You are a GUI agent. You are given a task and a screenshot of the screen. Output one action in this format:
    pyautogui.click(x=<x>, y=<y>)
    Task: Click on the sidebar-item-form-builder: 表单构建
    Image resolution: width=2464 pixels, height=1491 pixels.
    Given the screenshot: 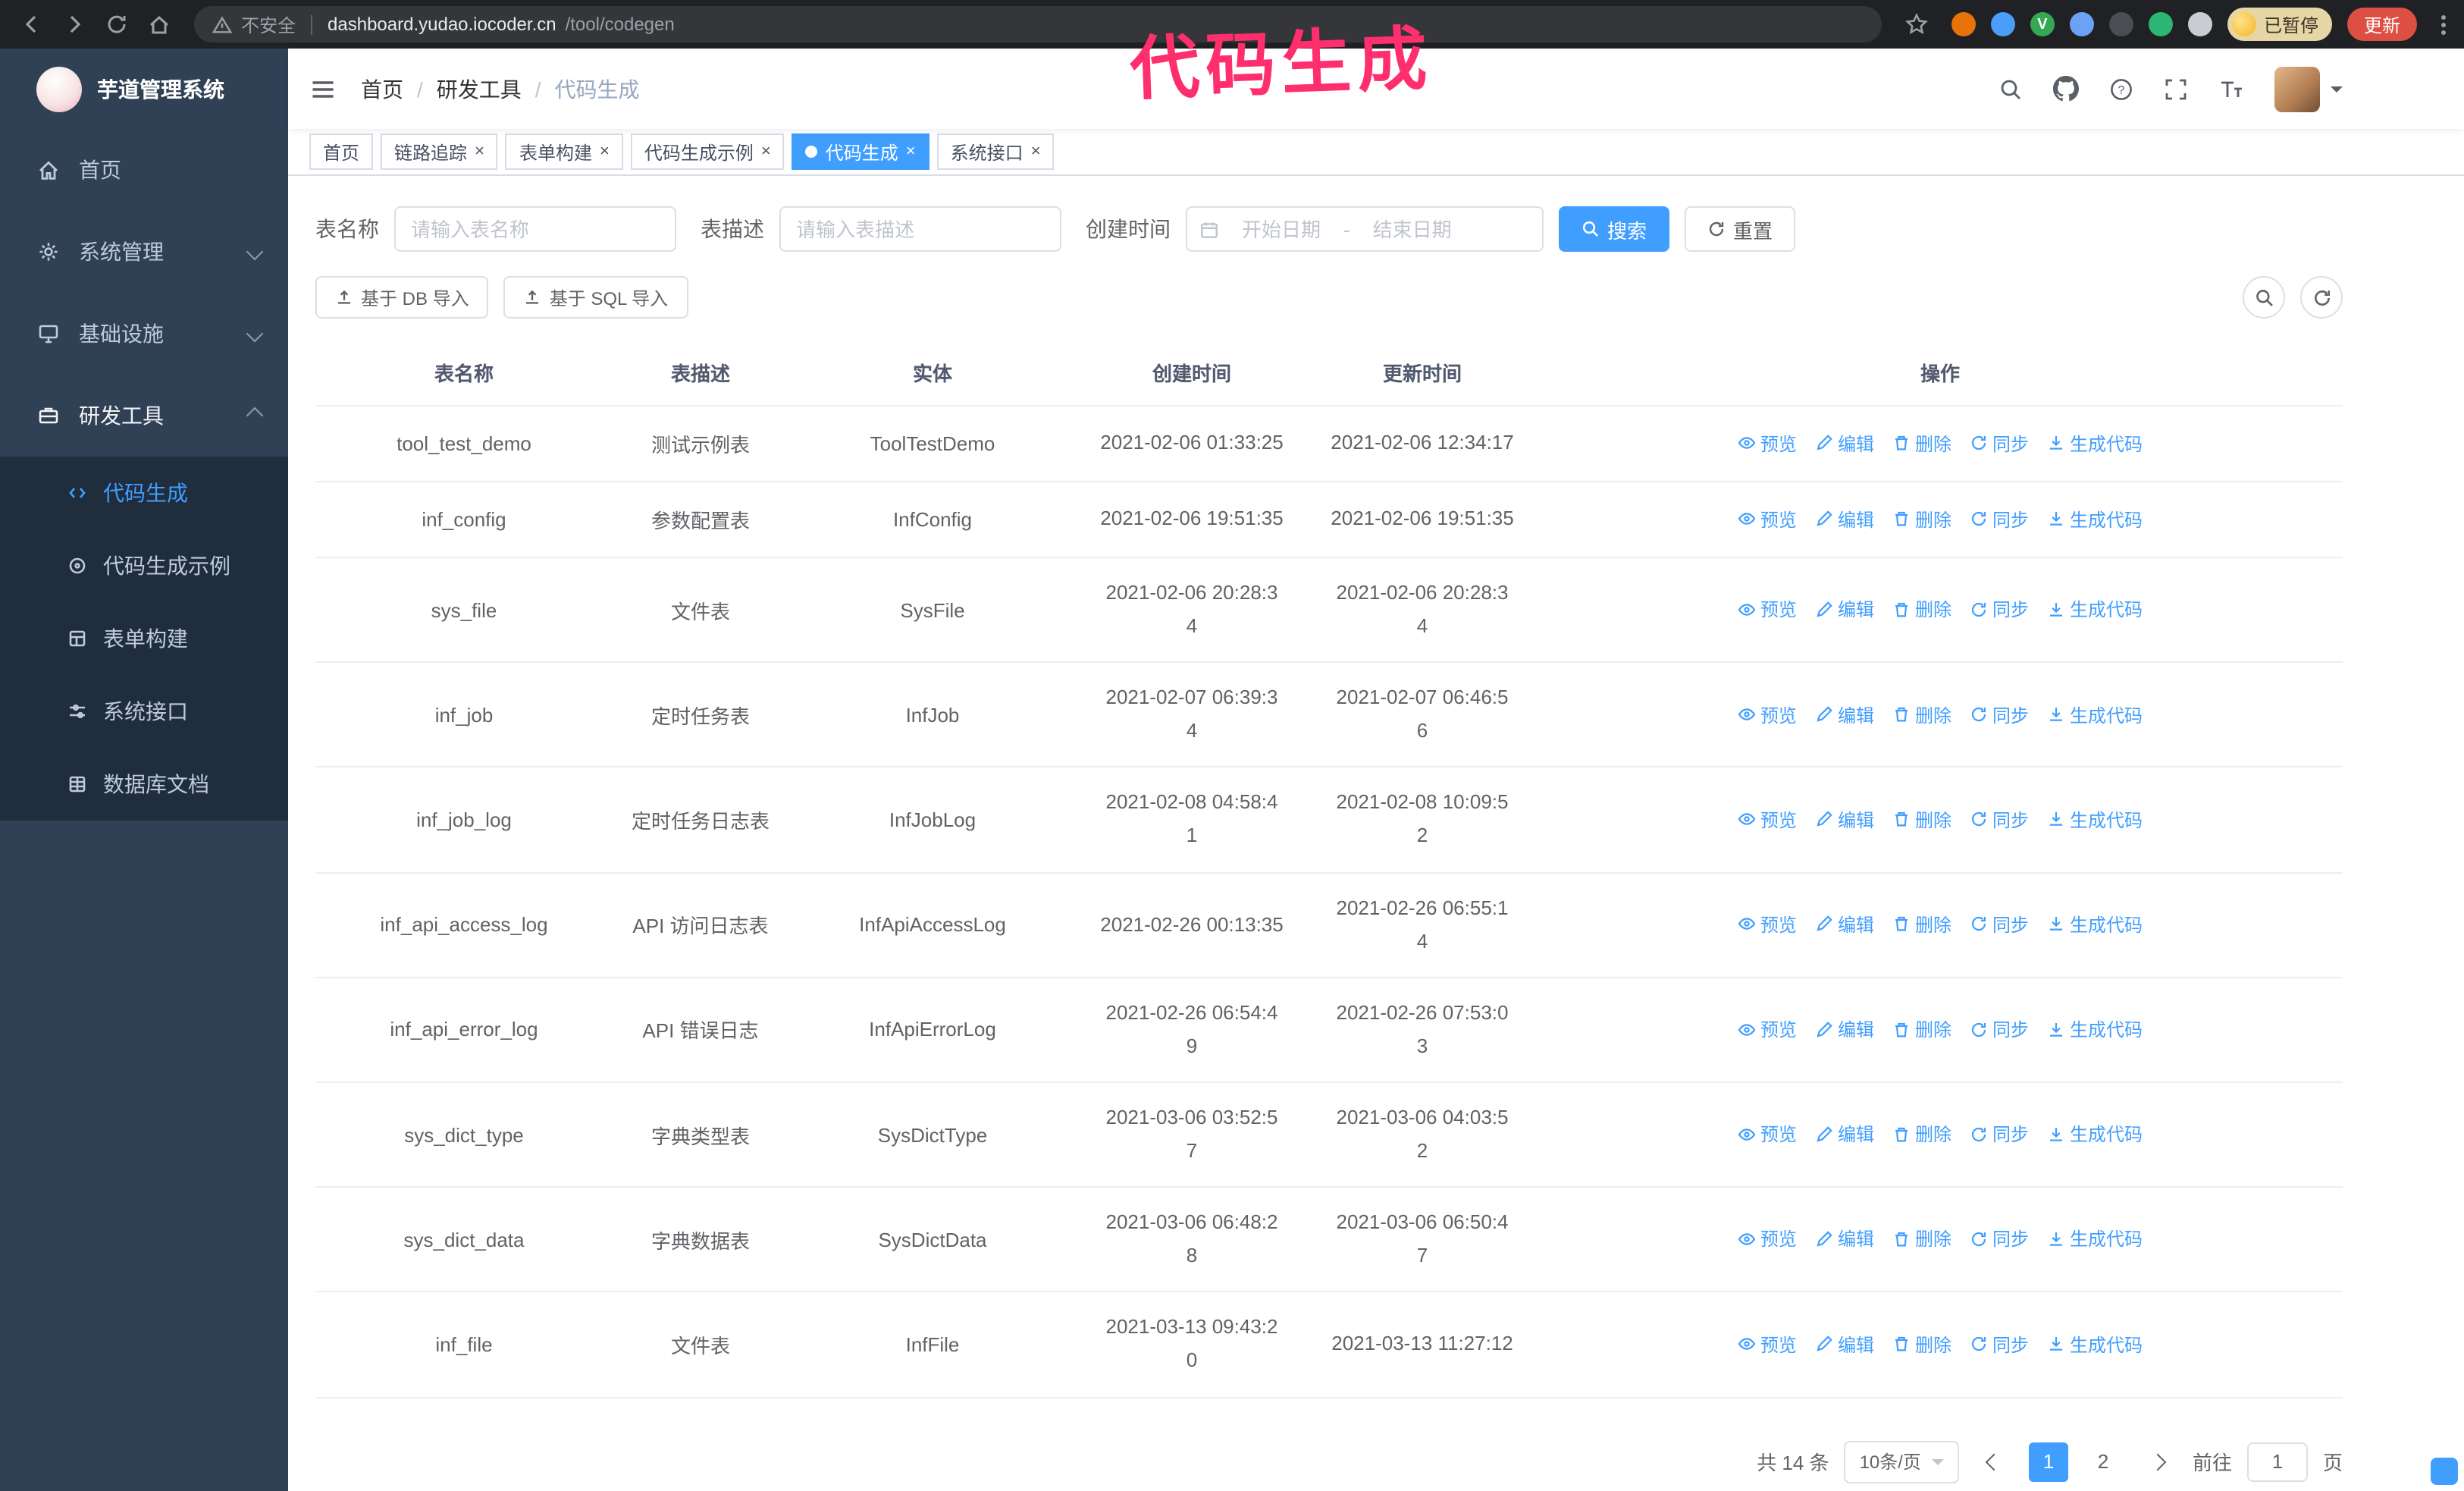 What is the action you would take?
    pyautogui.click(x=144, y=638)
    